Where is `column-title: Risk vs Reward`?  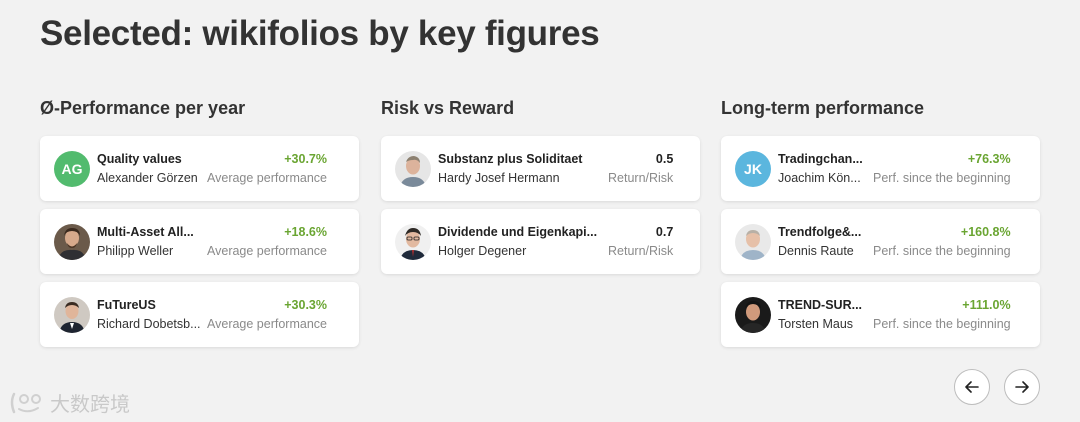 column-title: Risk vs Reward is located at coordinates (448, 108).